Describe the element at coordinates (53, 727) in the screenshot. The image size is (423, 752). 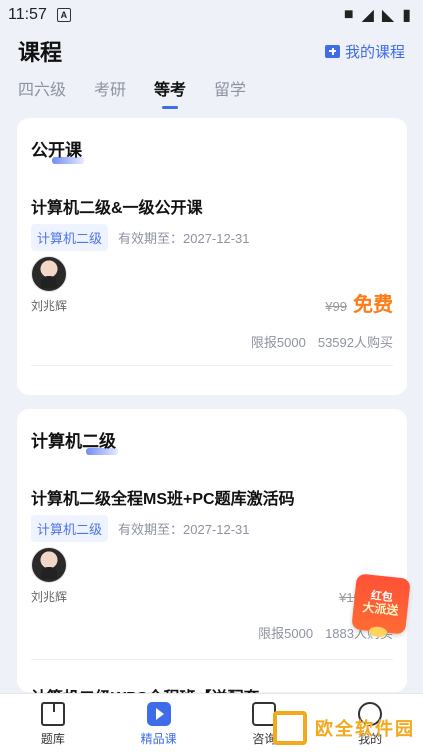
I see `nav-question-bank: 题库` at that location.